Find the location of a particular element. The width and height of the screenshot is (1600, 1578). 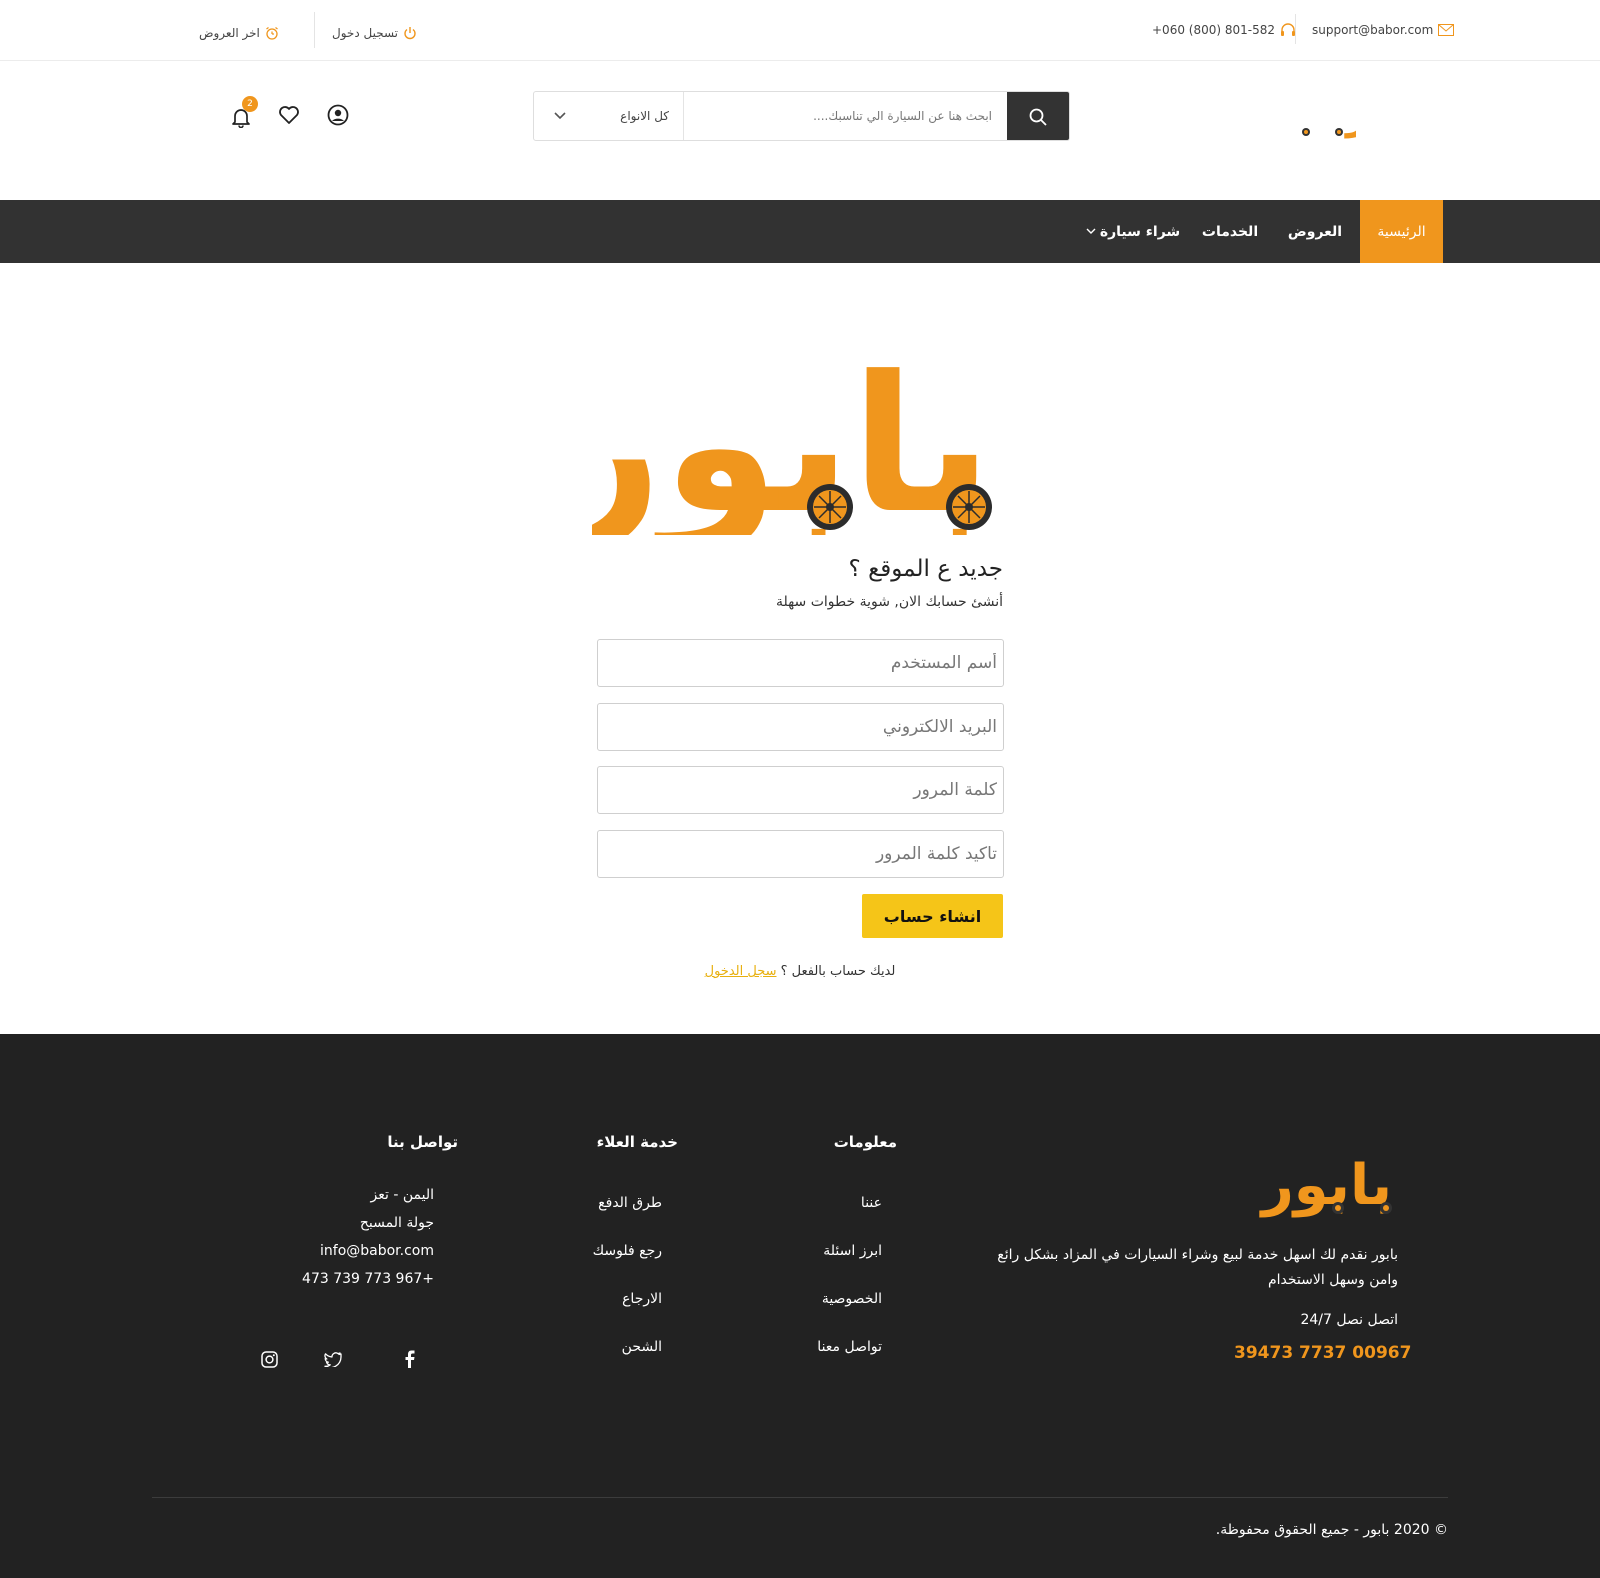

mail-icon is located at coordinates (1446, 30).